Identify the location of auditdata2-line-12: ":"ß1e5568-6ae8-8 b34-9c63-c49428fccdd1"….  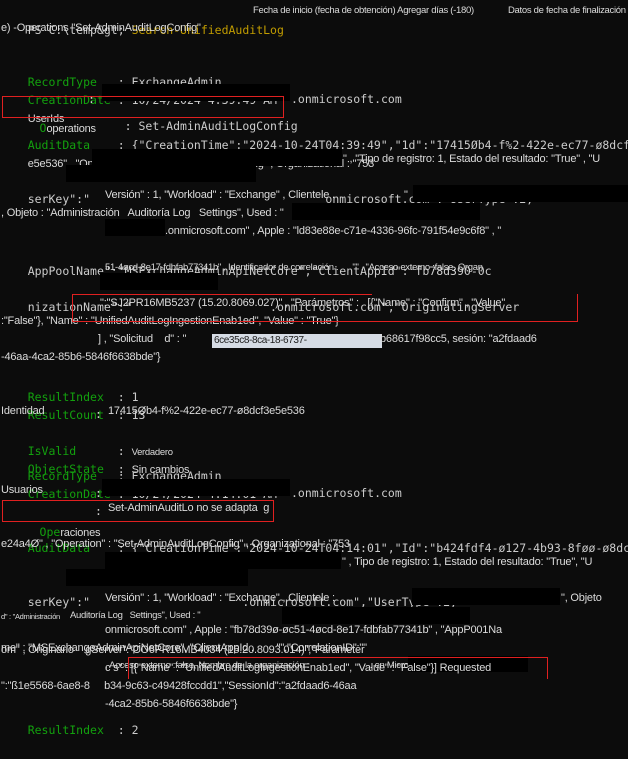
(179, 686).